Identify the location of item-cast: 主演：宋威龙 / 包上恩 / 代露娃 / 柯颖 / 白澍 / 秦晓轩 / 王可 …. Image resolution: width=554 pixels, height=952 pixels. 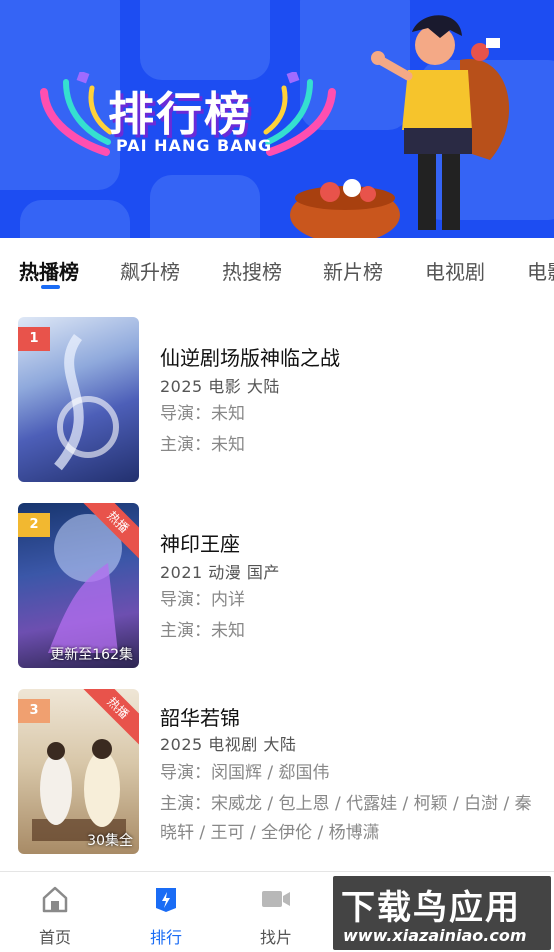
(346, 818).